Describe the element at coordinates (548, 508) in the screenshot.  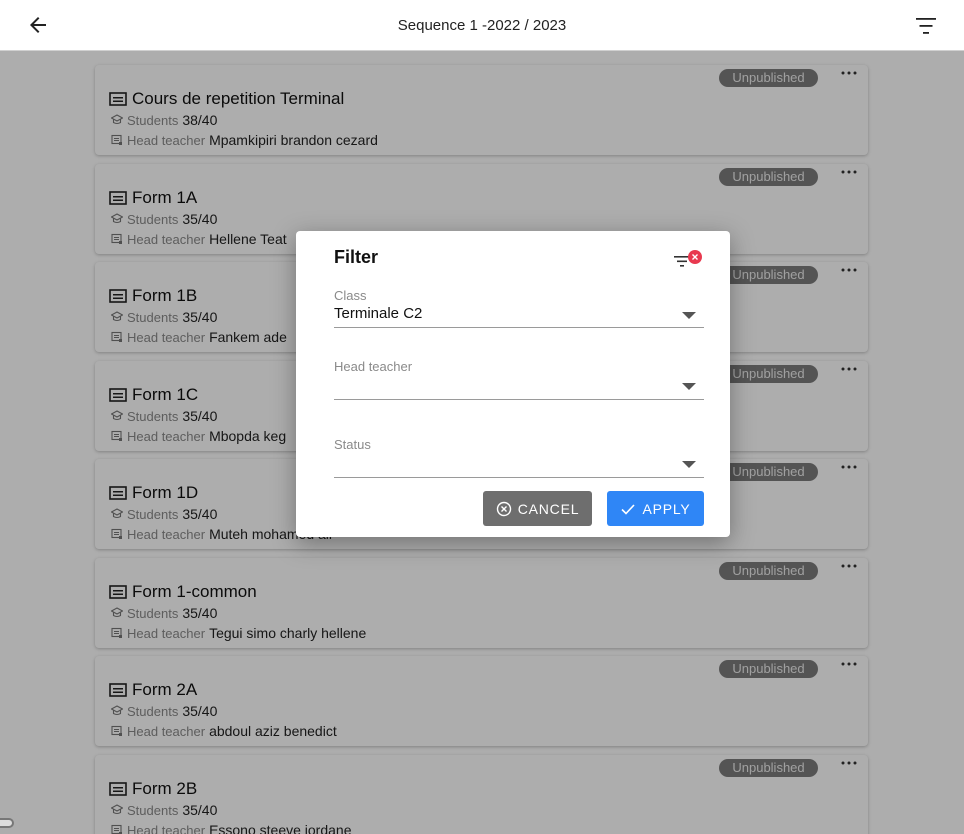
I see `cancel-label: CANCEL` at that location.